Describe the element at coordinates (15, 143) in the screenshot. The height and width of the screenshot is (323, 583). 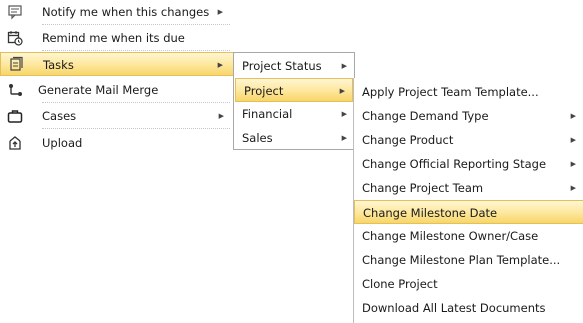
I see `upload-icon` at that location.